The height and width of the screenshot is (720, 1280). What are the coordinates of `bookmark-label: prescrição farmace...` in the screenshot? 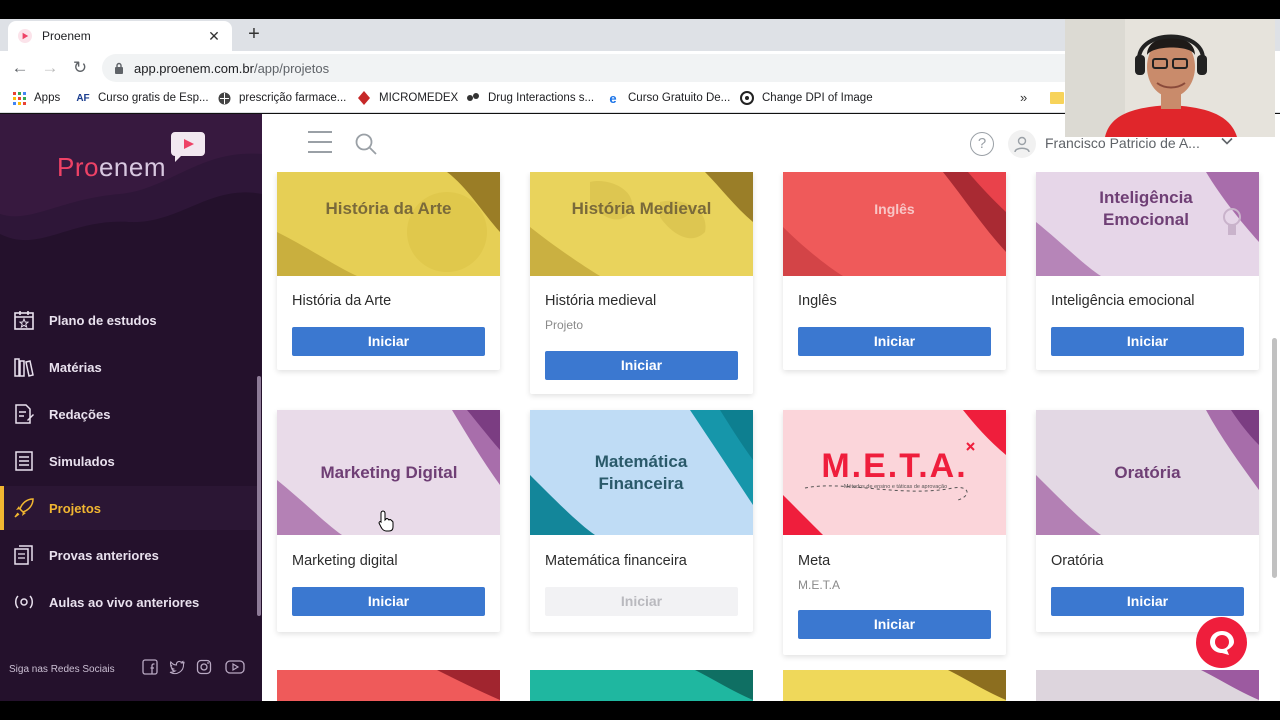 It's located at (293, 98).